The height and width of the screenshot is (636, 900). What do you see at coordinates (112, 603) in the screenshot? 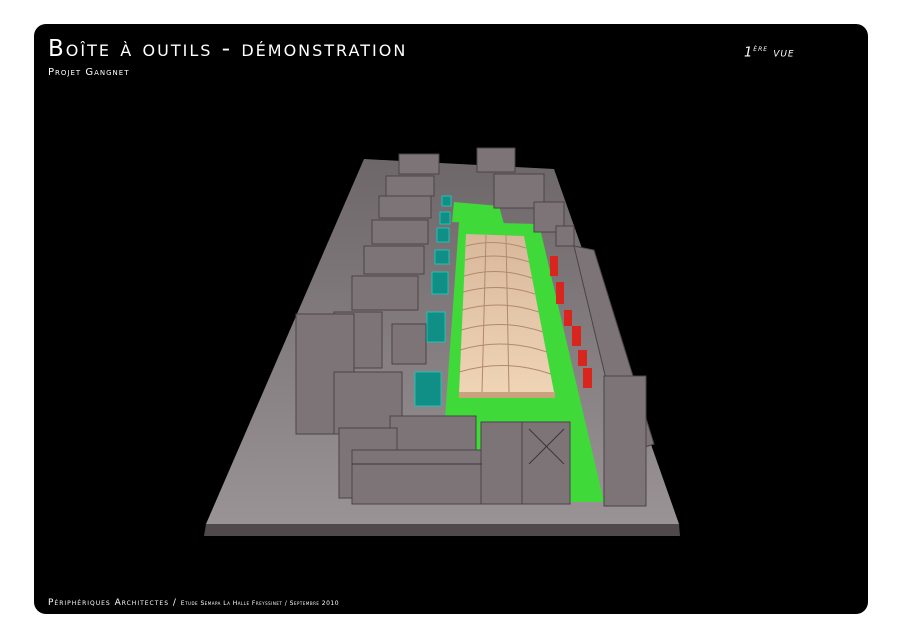
I see `footer-firm: Périphériques Architectes /` at bounding box center [112, 603].